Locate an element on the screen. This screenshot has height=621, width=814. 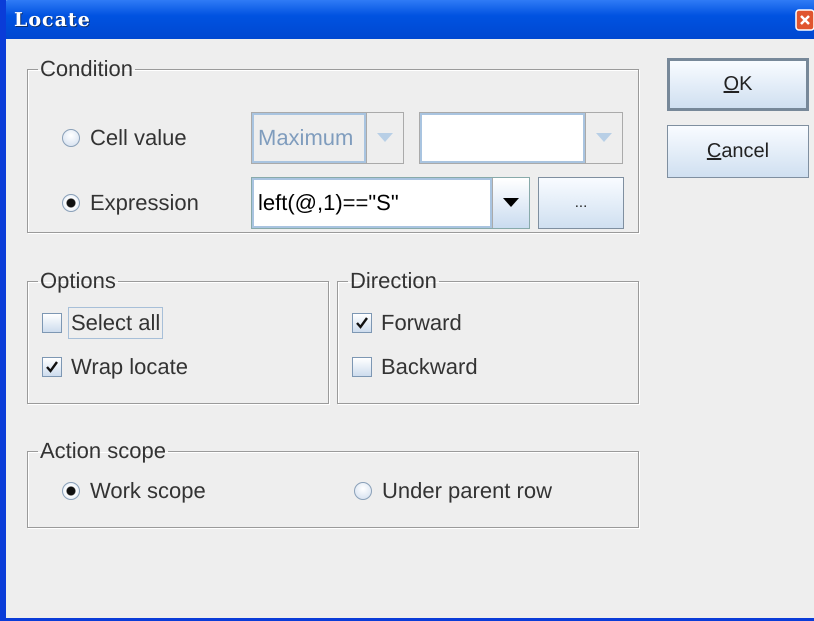
group-label: Options is located at coordinates (78, 281).